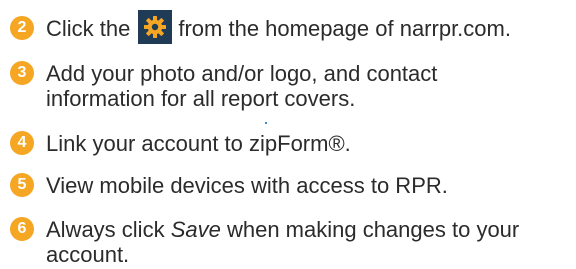 Image resolution: width=576 pixels, height=269 pixels. I want to click on step-6-line-2: account., so click(88, 254).